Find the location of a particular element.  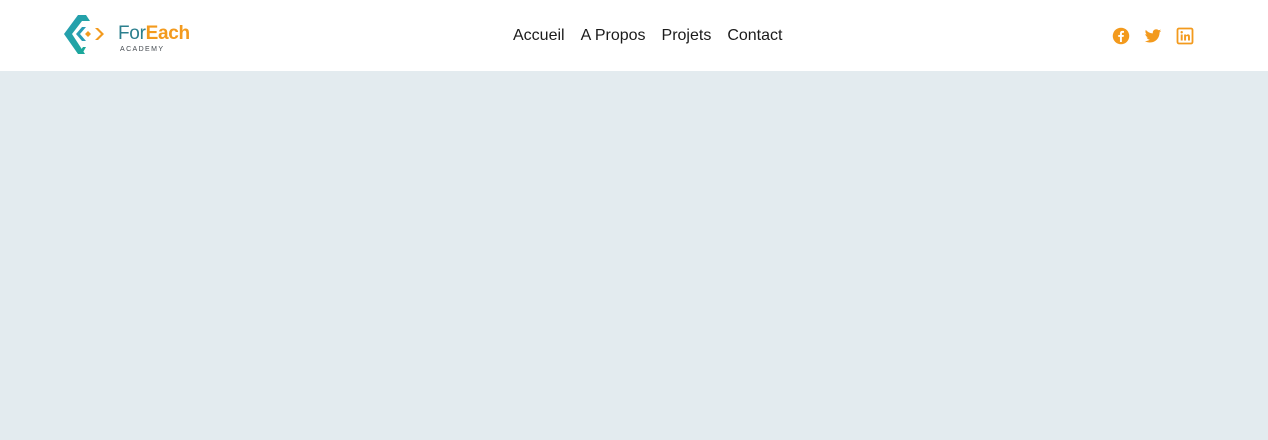

twitter-link is located at coordinates (1153, 36).